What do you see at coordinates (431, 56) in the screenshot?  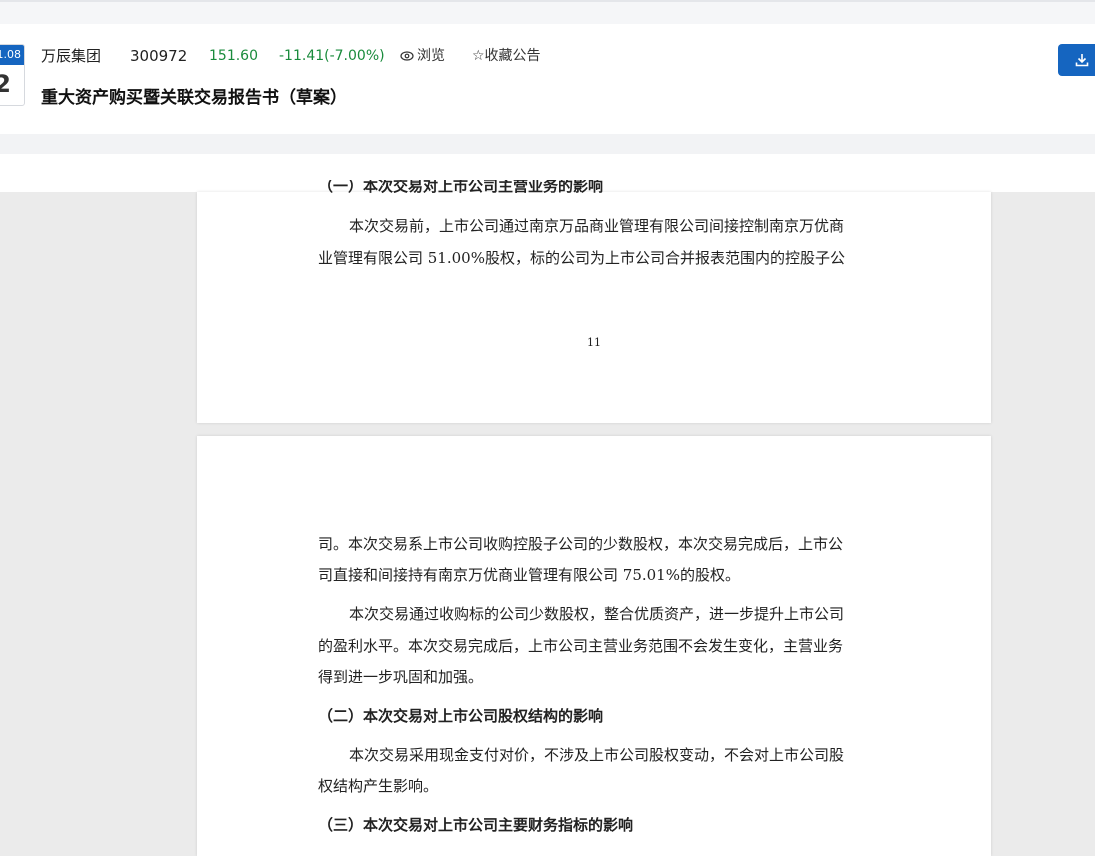 I see `browse-label: 浏览` at bounding box center [431, 56].